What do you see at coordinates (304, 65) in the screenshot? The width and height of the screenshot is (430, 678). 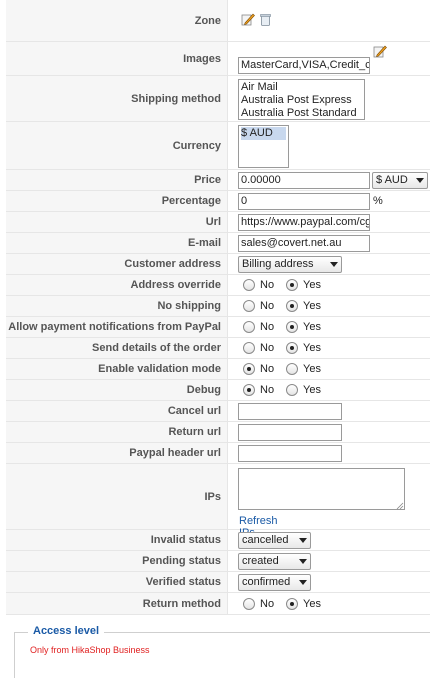 I see `images-input: MasterCard,VISA,Credit_card` at bounding box center [304, 65].